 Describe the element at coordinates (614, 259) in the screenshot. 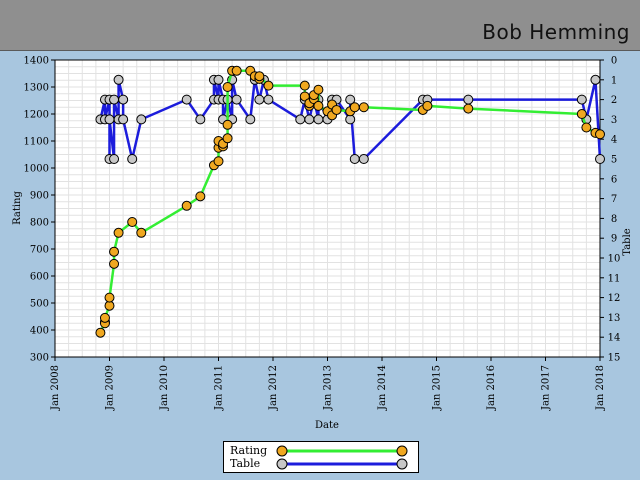

I see `y2-tick-label: 10` at that location.